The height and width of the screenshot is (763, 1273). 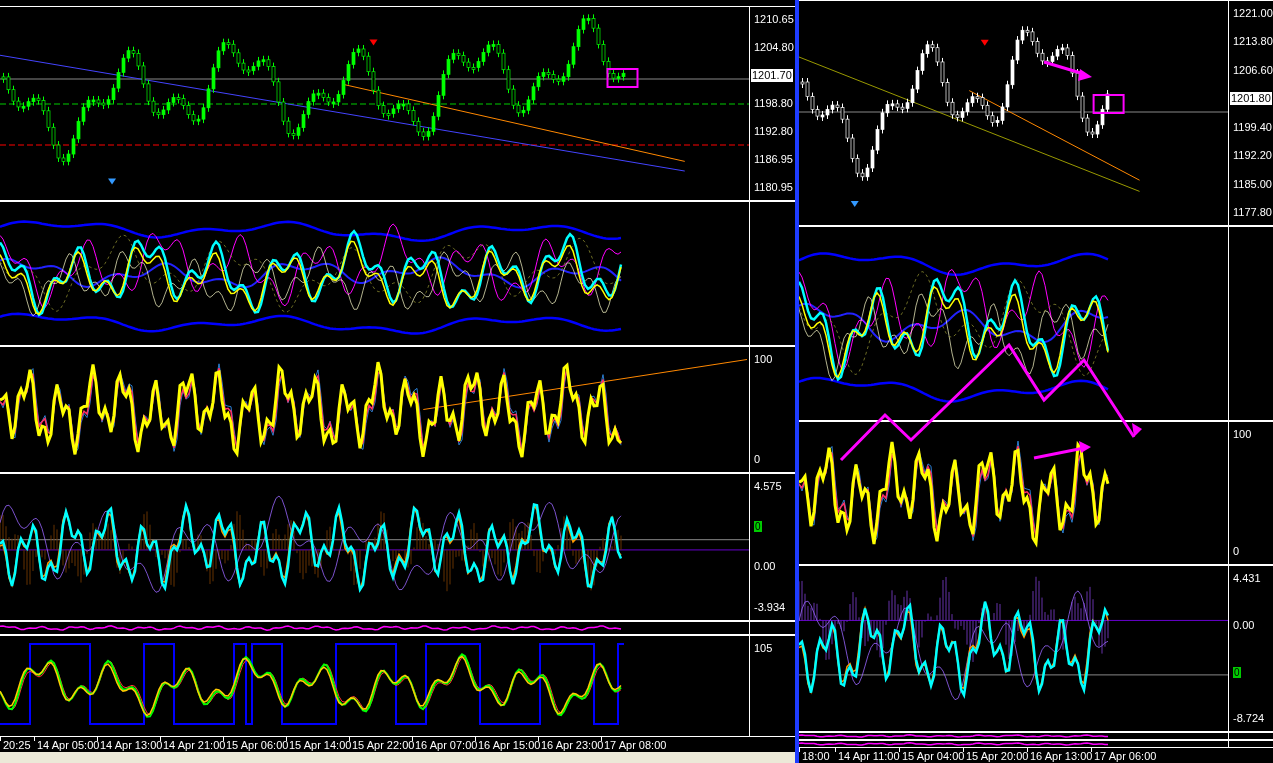 I want to click on axis-label: 4.431, so click(x=1247, y=578).